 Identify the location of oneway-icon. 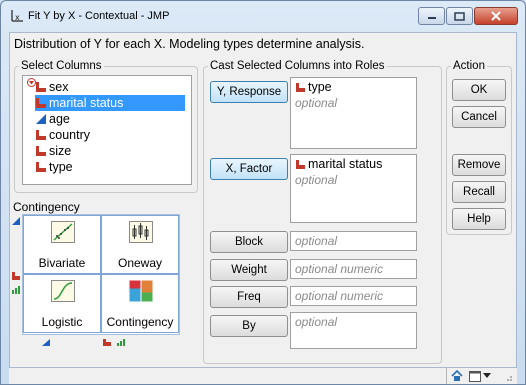
(141, 232).